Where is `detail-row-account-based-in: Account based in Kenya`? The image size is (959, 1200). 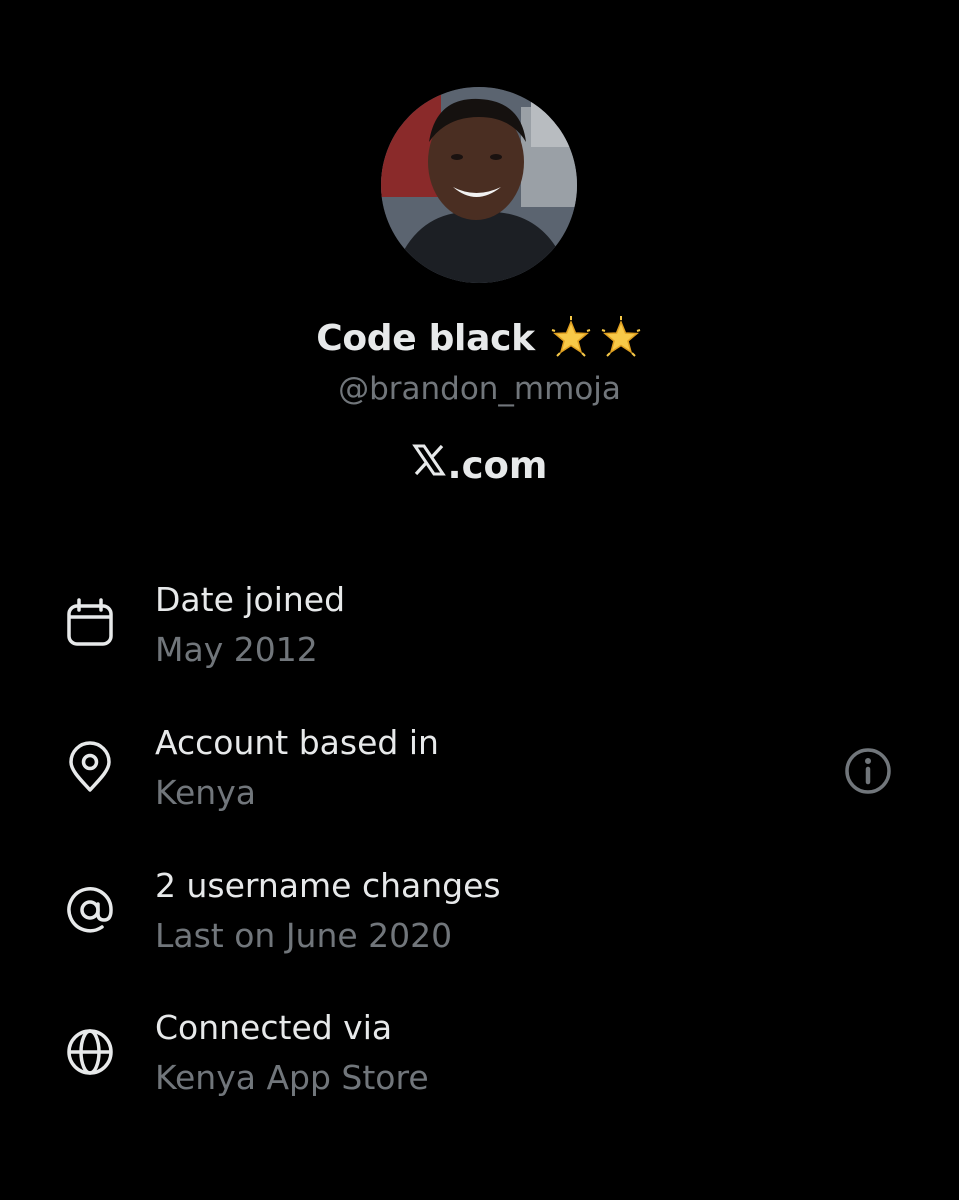 detail-row-account-based-in: Account based in Kenya is located at coordinates (479, 776).